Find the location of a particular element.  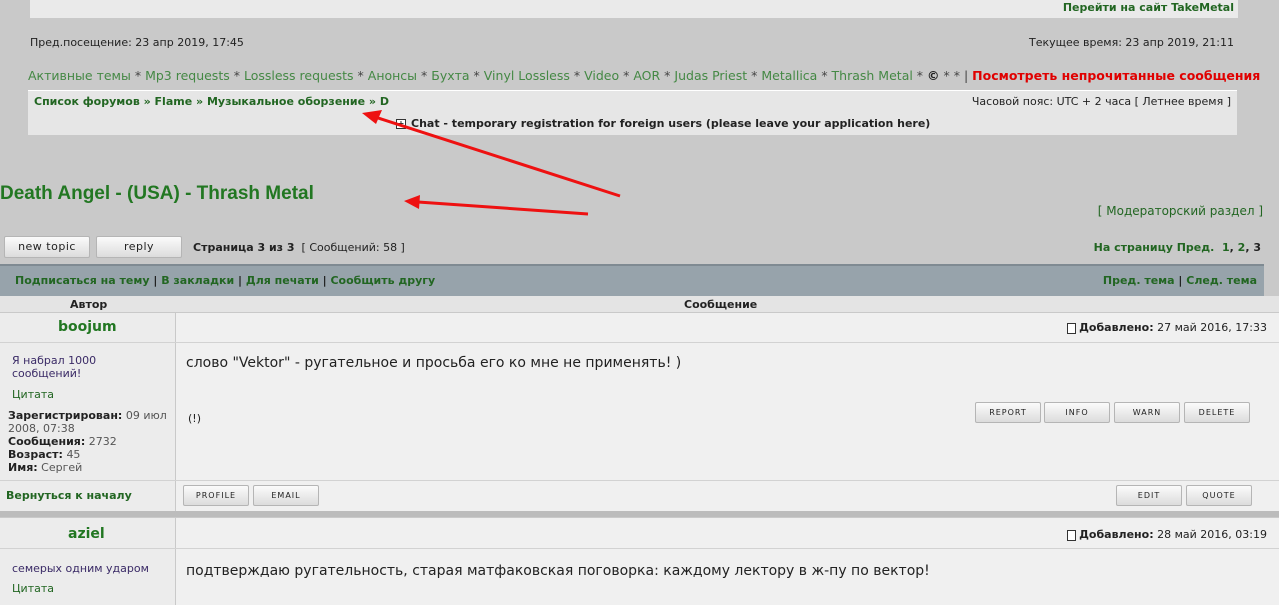

annotation-arrows is located at coordinates (491, 163).